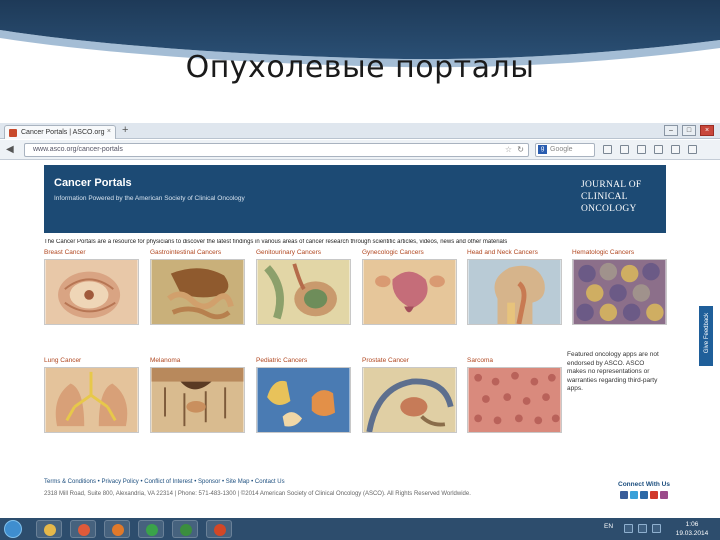 This screenshot has width=720, height=540. I want to click on taskbar-powerpoint, so click(219, 529).